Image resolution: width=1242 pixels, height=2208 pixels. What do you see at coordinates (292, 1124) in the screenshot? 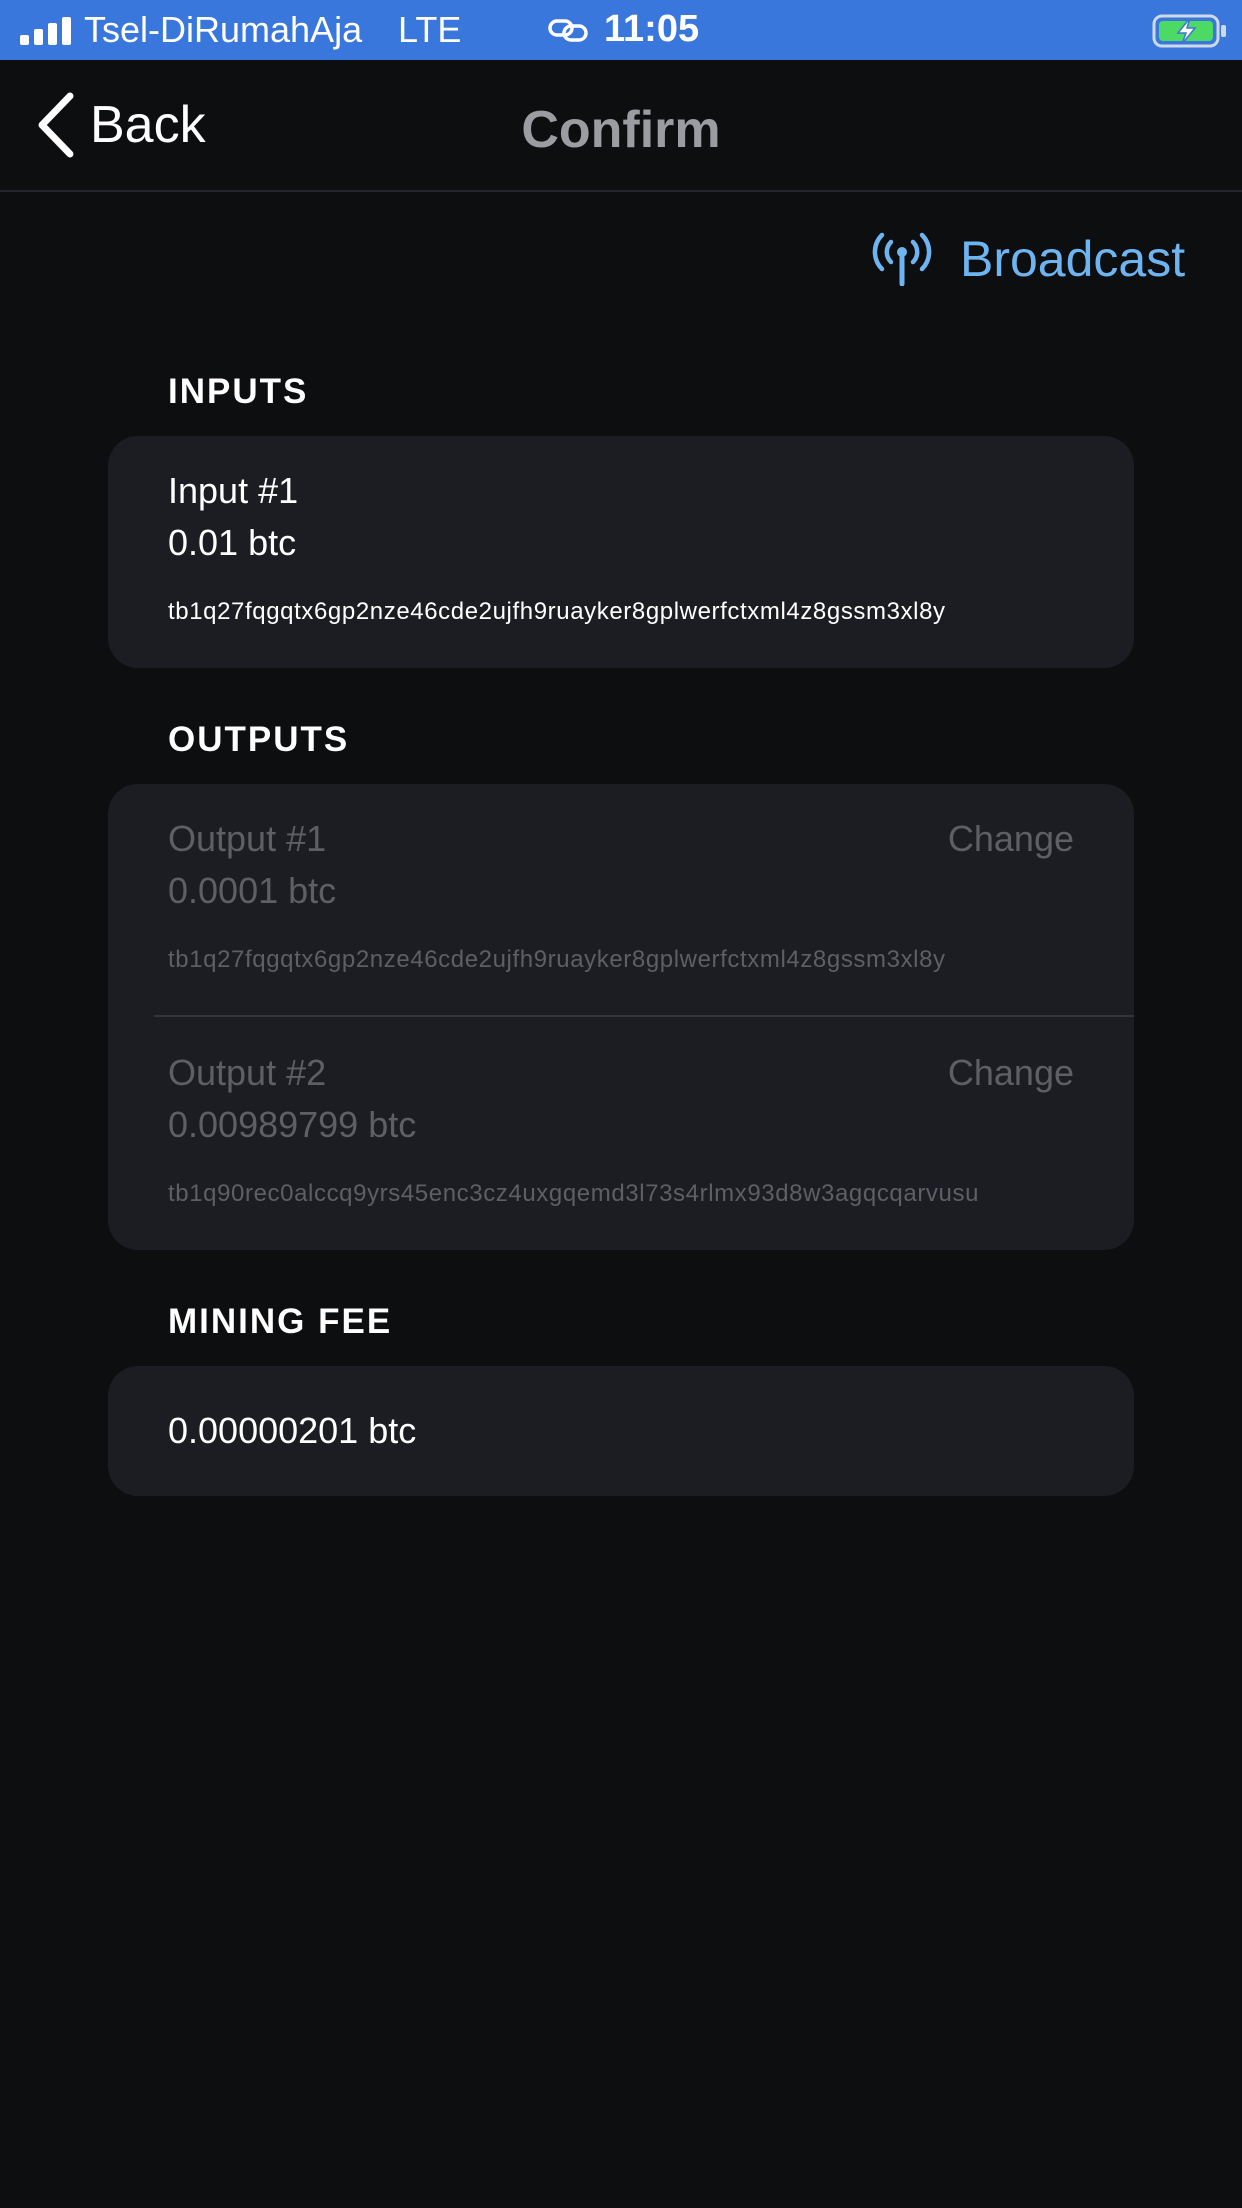
I see `output-2-amount: 0.00989799 btc` at bounding box center [292, 1124].